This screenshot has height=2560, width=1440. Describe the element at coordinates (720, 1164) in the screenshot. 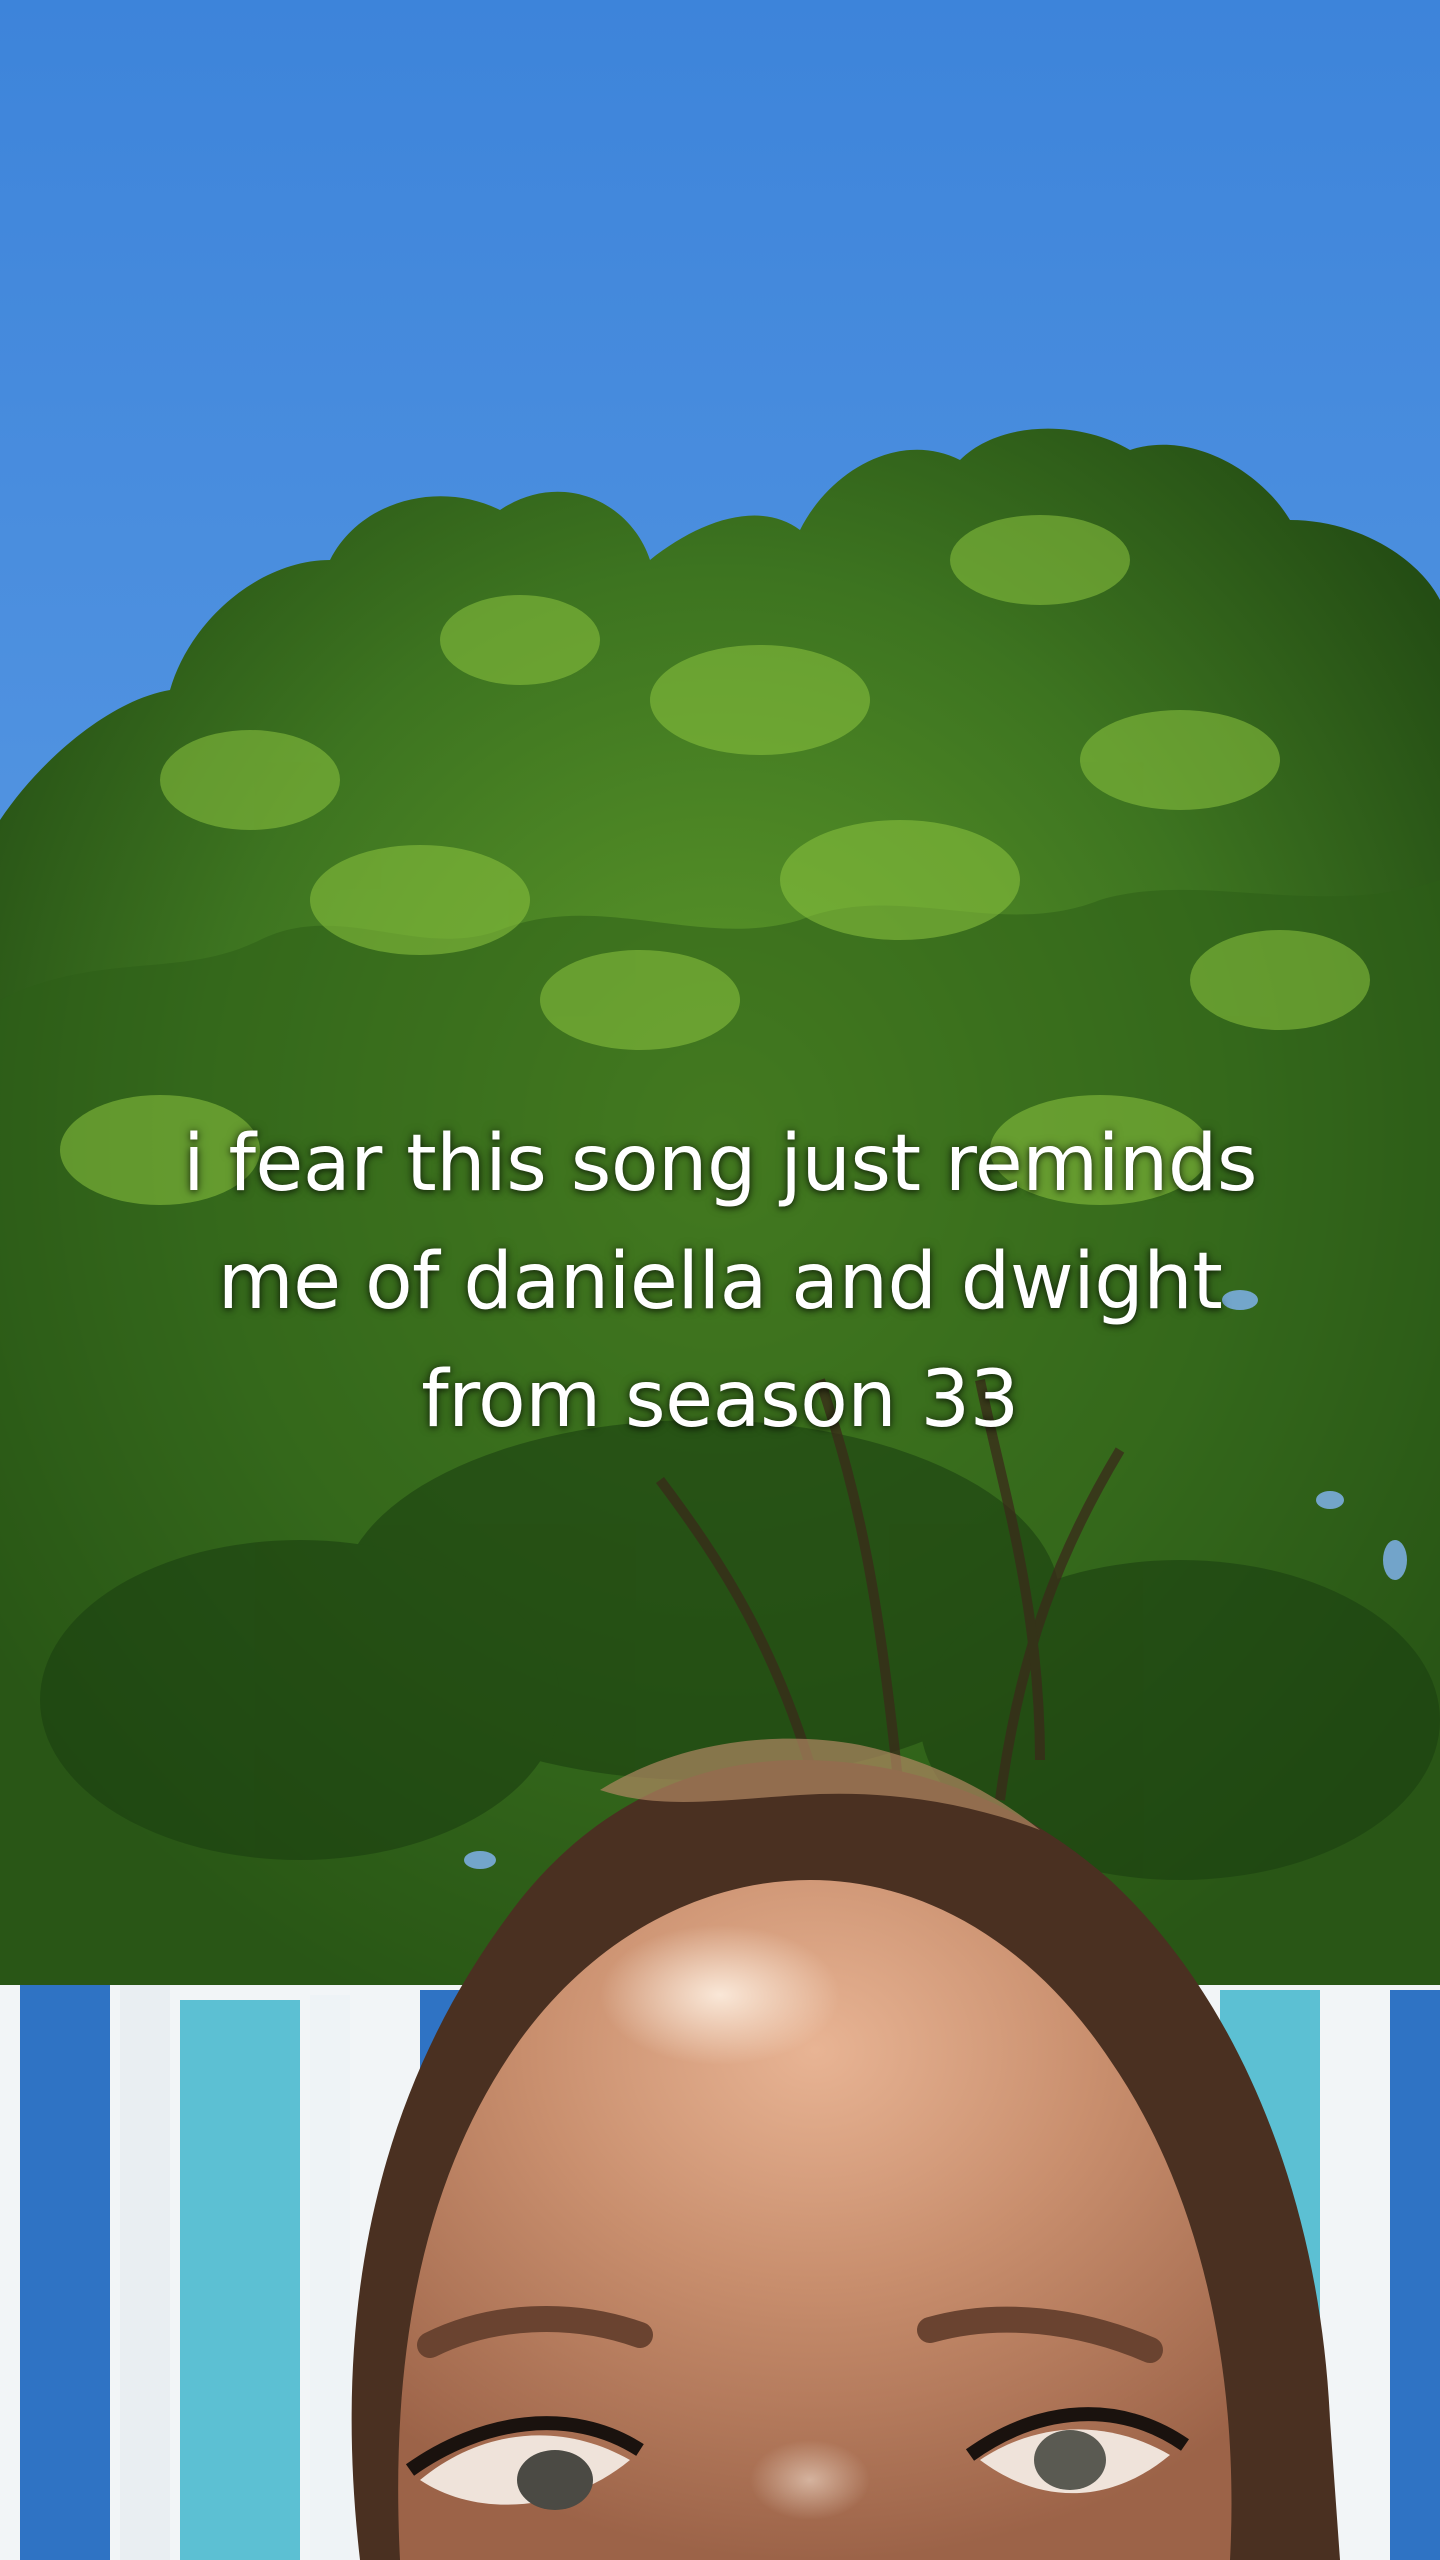

I see `caption-line-1: i fear this song just reminds` at that location.